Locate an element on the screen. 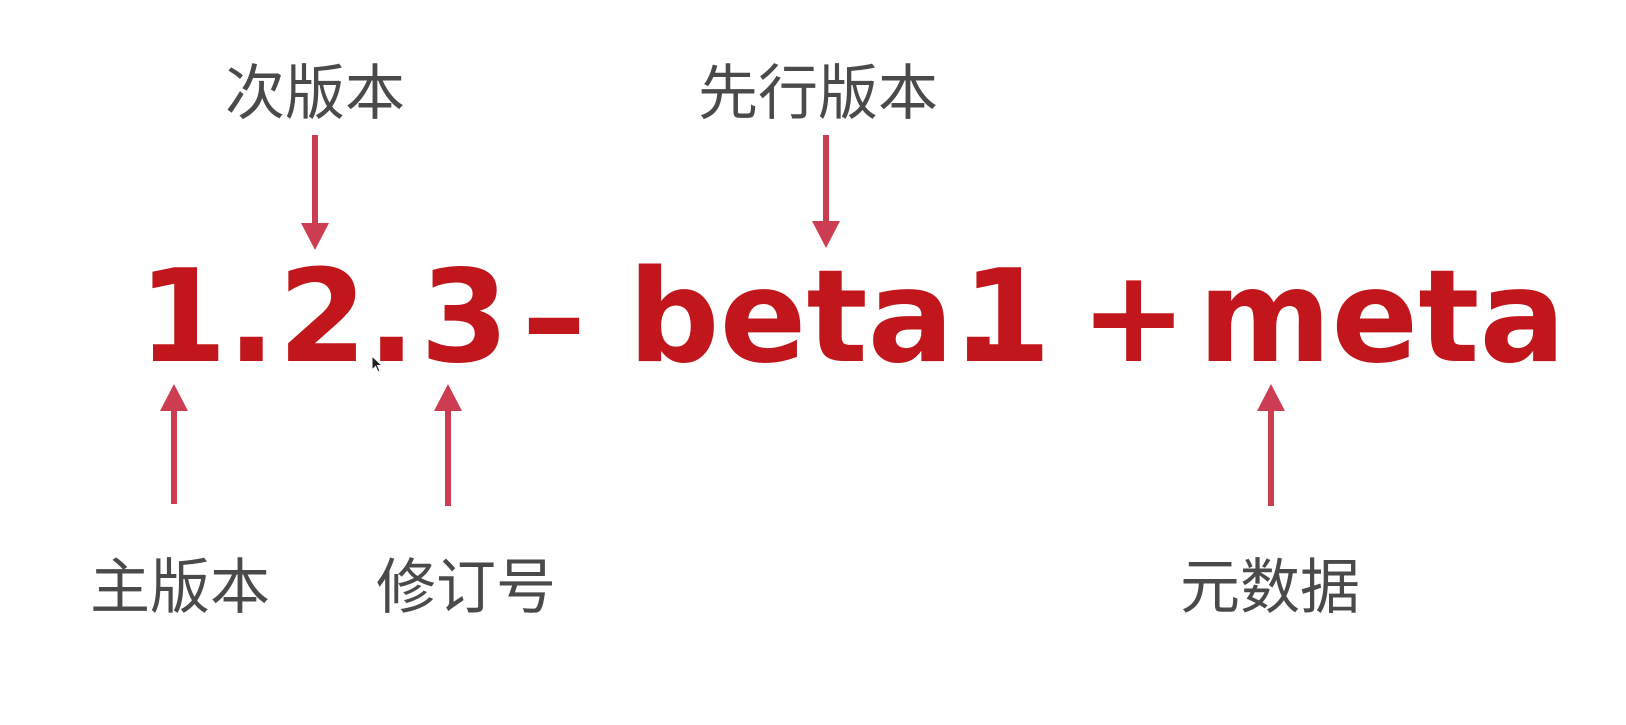 The width and height of the screenshot is (1626, 725). version-prerelease: beta. is located at coordinates (815, 317).